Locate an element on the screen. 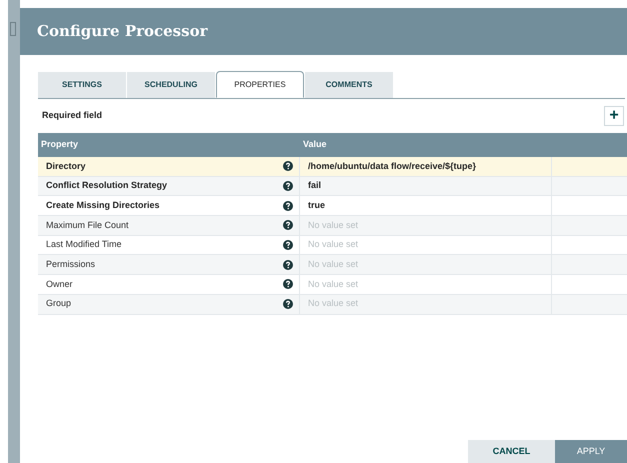 Image resolution: width=627 pixels, height=463 pixels. property-name: Group is located at coordinates (59, 303).